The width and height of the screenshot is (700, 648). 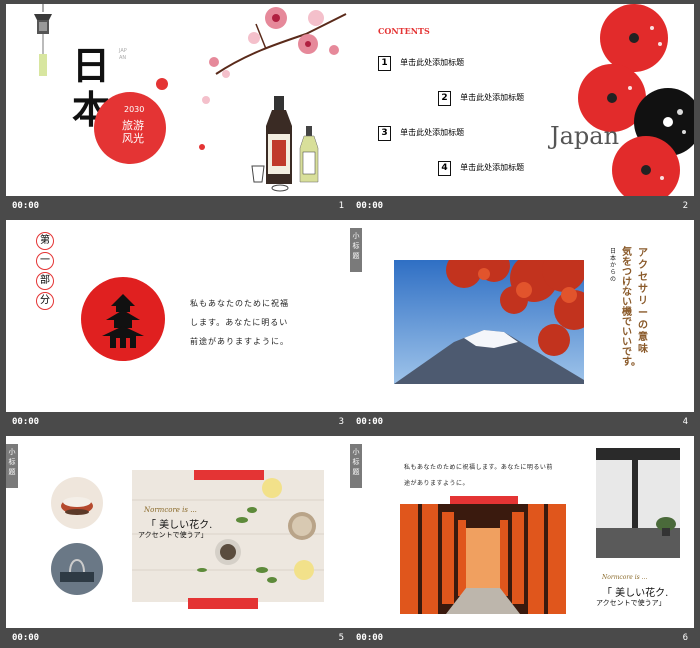 I want to click on japanese-umbrella-icon, so click(x=636, y=100).